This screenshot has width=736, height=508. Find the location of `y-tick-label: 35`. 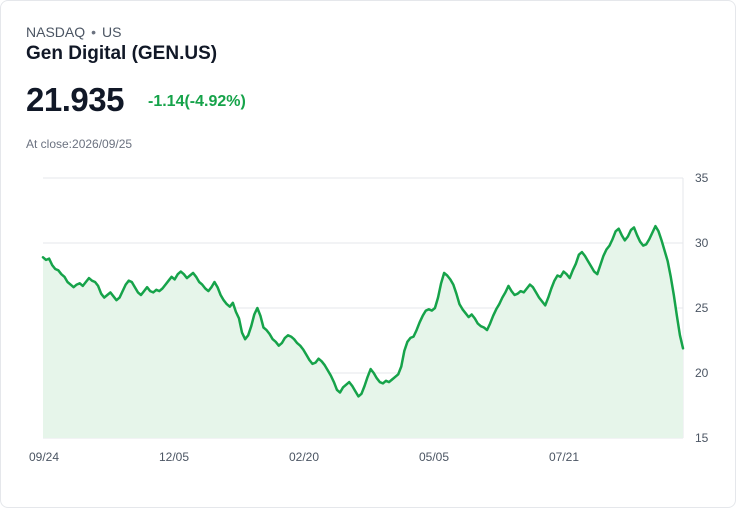

y-tick-label: 35 is located at coordinates (702, 178).